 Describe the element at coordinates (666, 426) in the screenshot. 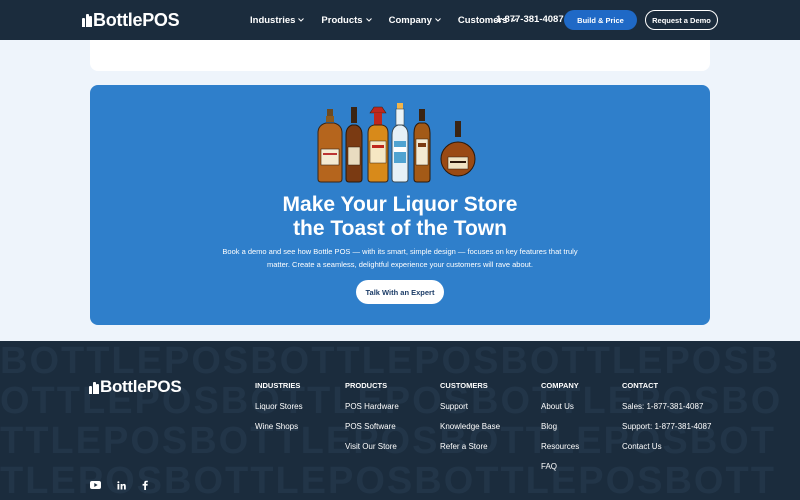

I see `footer-link-support-phone: Support: 1-877-381-4087` at that location.